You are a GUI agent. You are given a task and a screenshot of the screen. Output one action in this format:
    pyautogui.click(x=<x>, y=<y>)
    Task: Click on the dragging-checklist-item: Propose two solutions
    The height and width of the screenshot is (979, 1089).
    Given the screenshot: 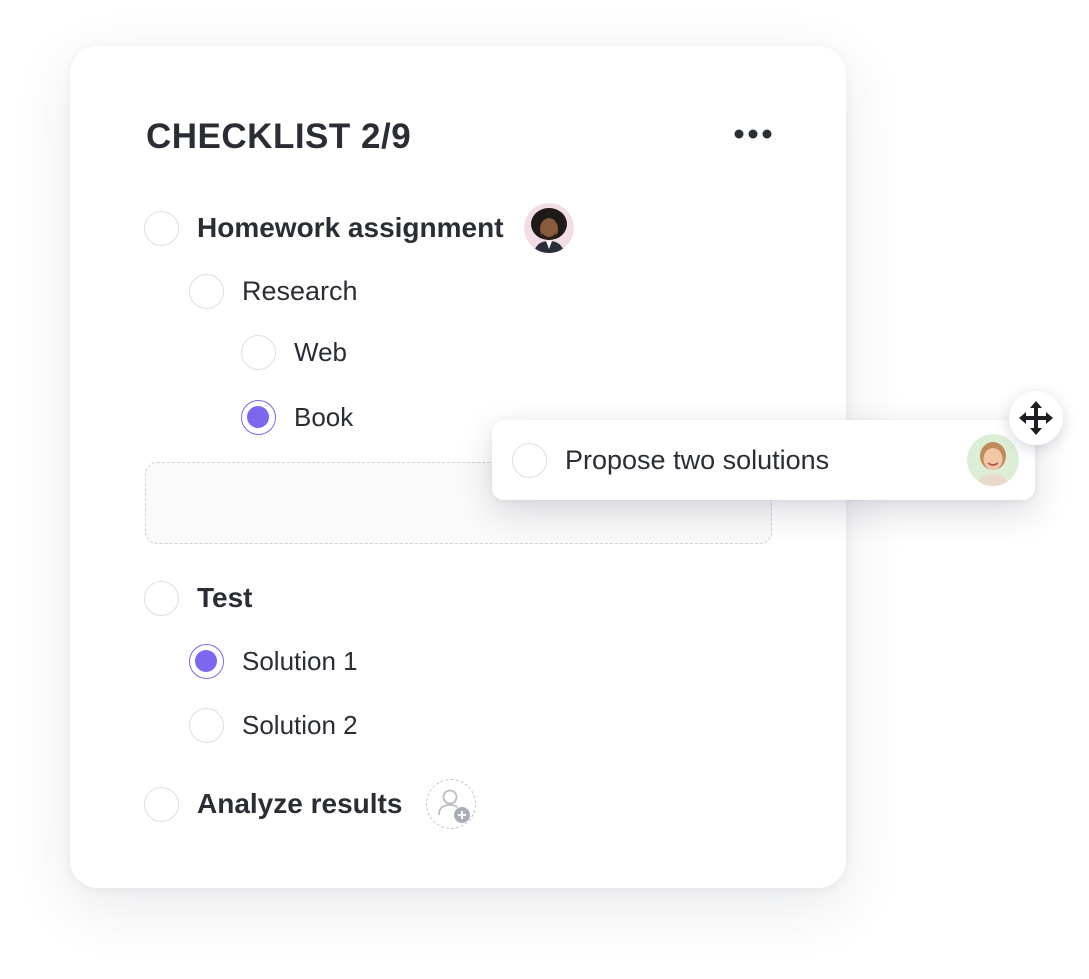 What is the action you would take?
    pyautogui.click(x=763, y=460)
    